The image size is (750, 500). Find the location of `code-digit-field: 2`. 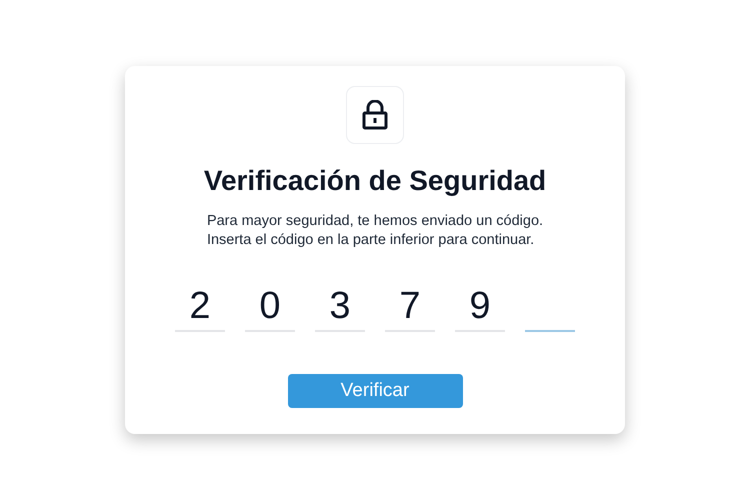

code-digit-field: 2 is located at coordinates (200, 307).